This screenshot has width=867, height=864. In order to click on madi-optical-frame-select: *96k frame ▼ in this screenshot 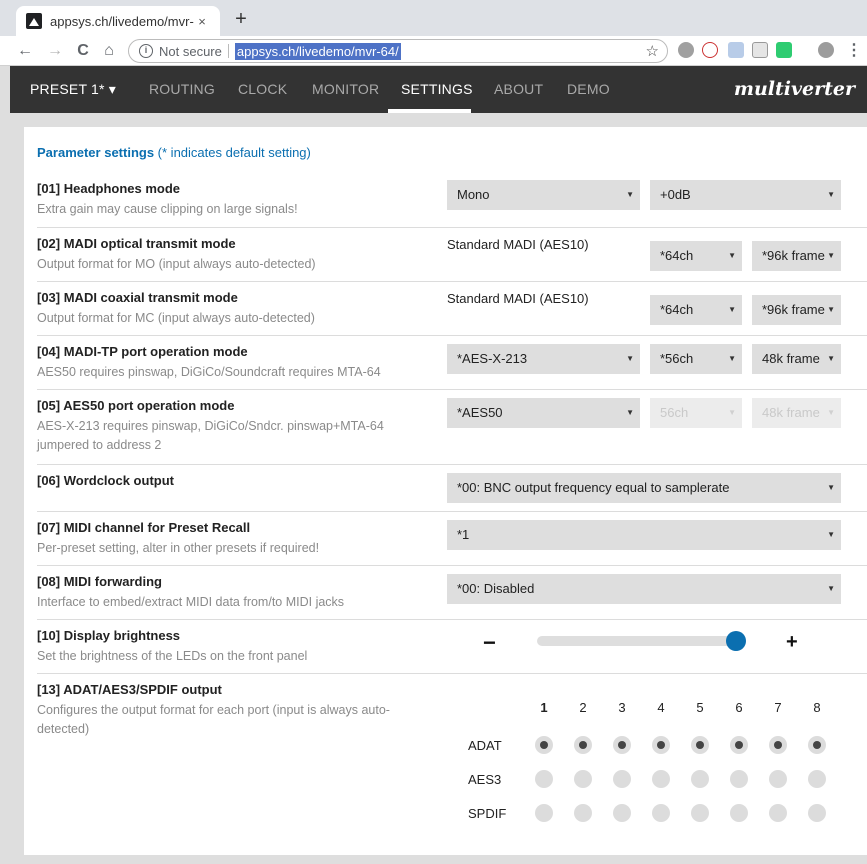, I will do `click(796, 256)`.